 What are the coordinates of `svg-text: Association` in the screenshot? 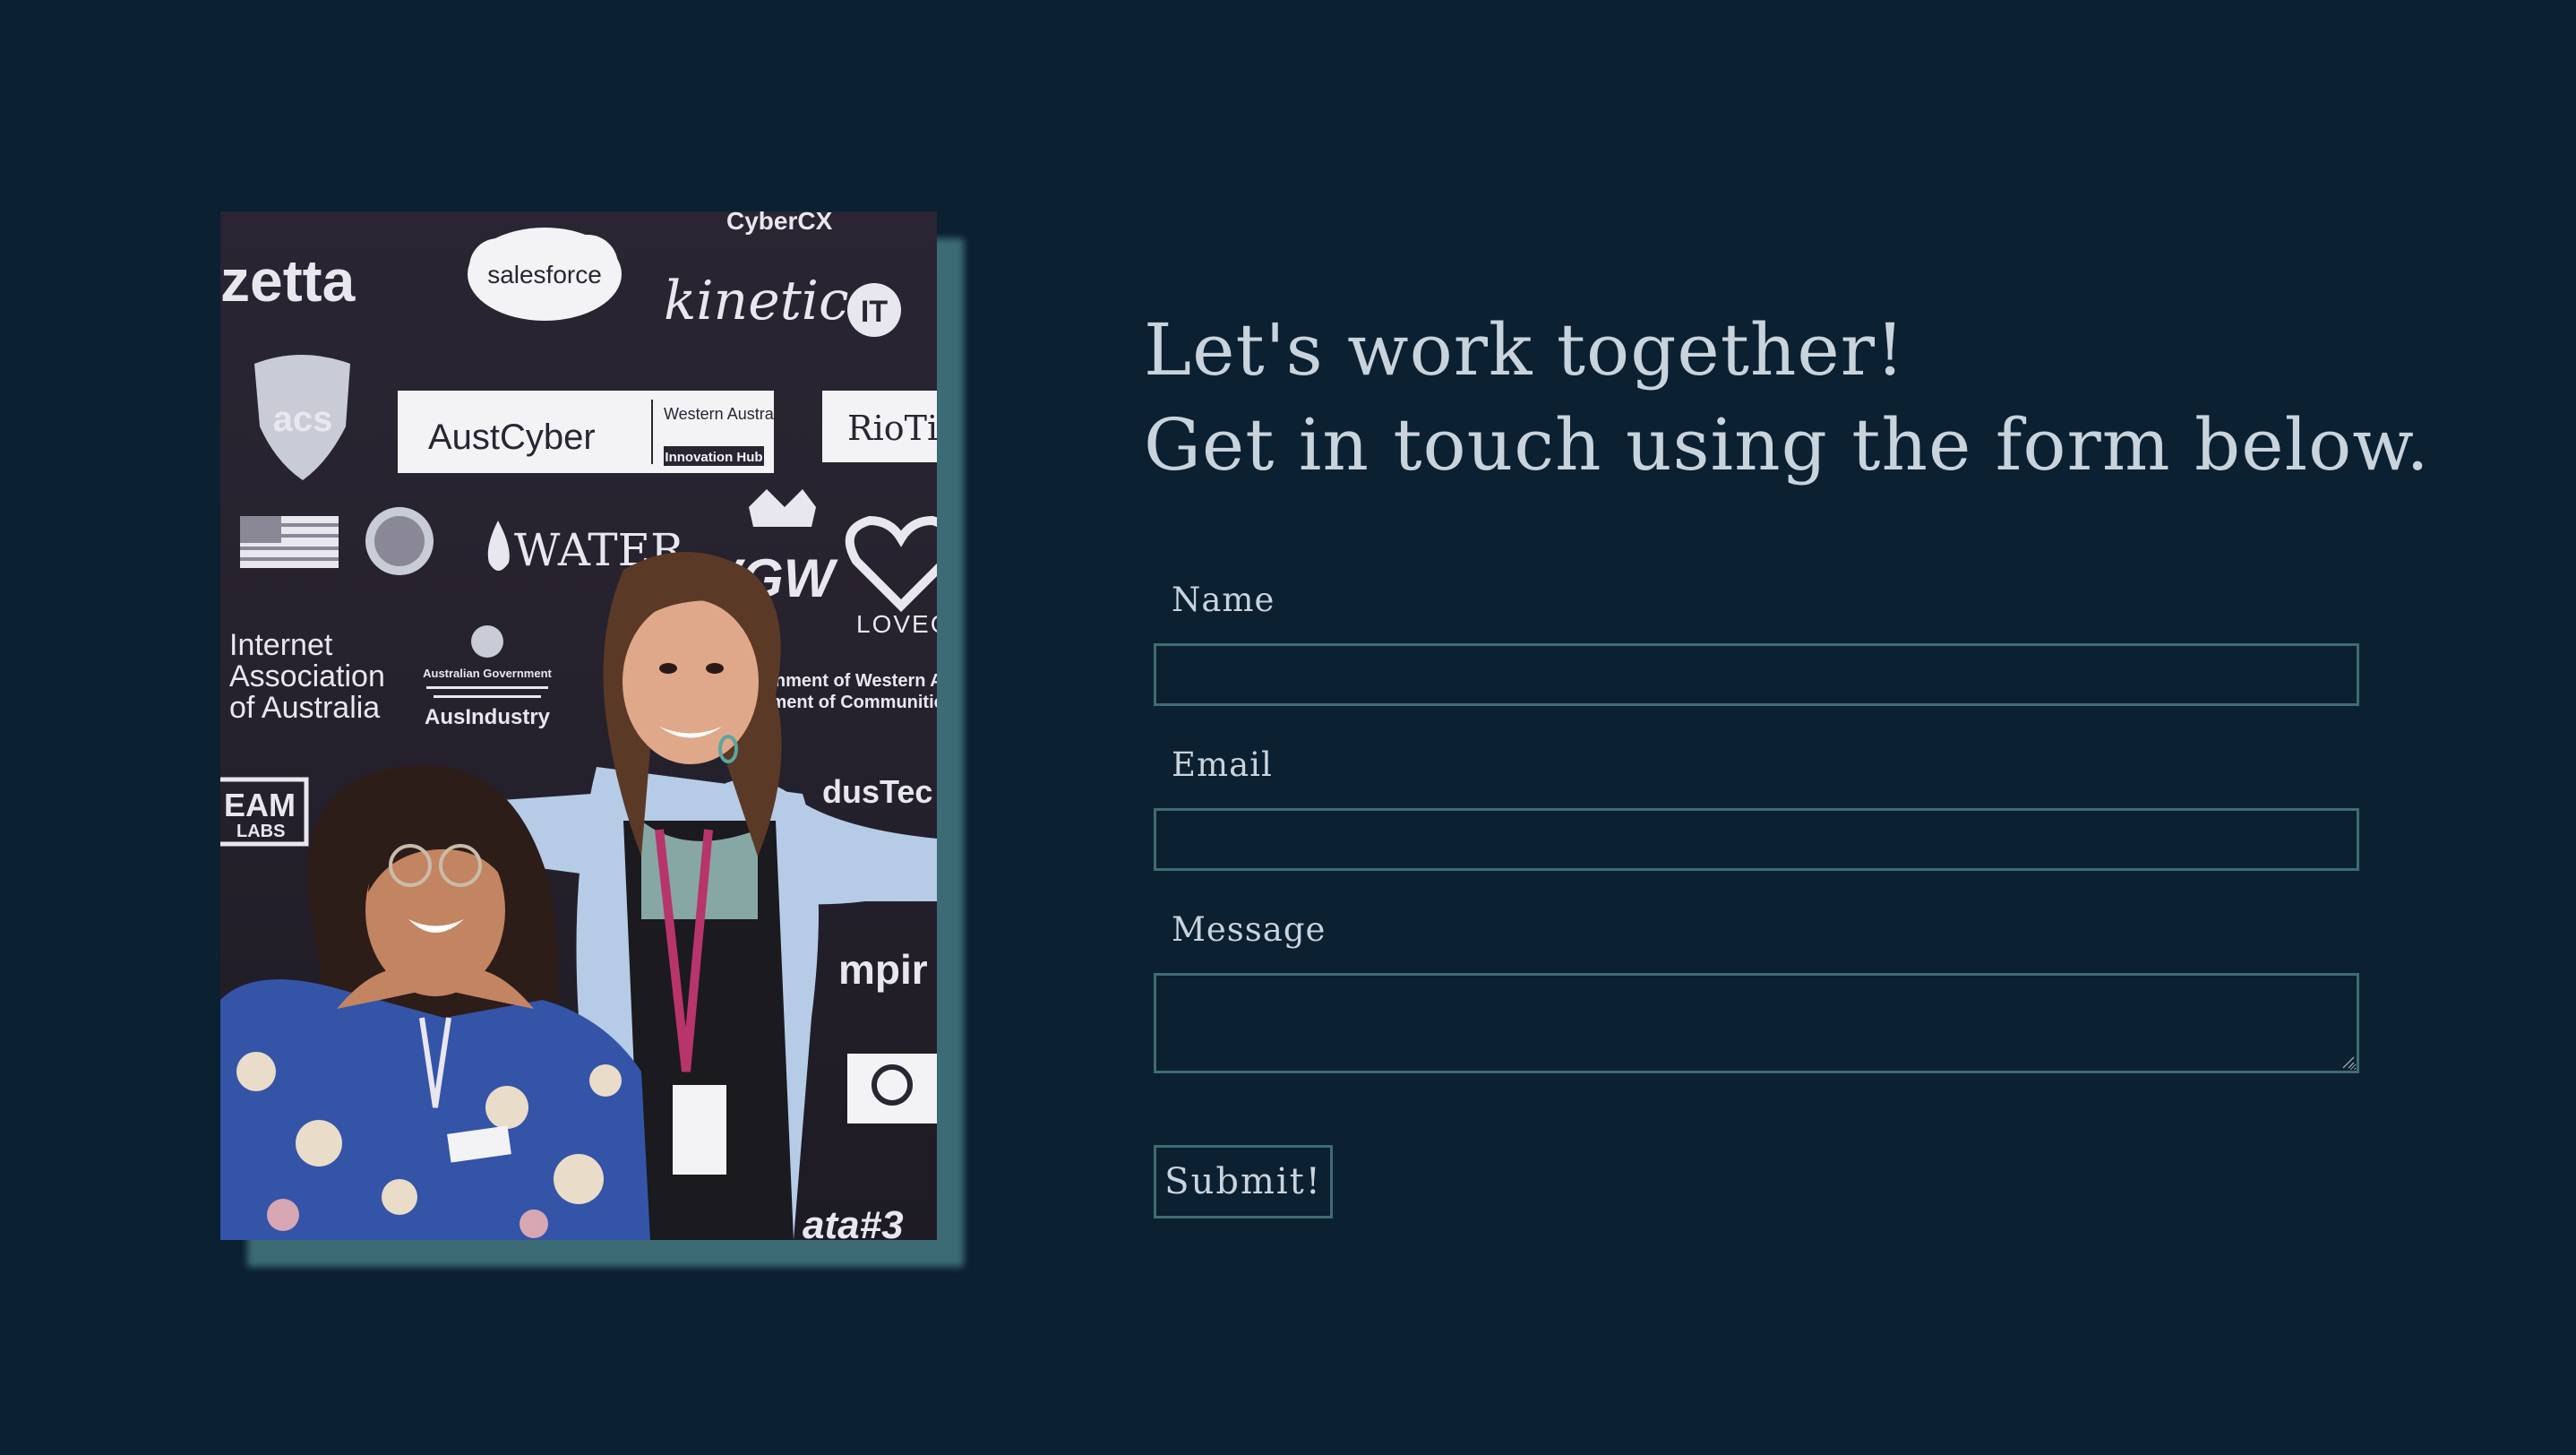 It's located at (307, 676).